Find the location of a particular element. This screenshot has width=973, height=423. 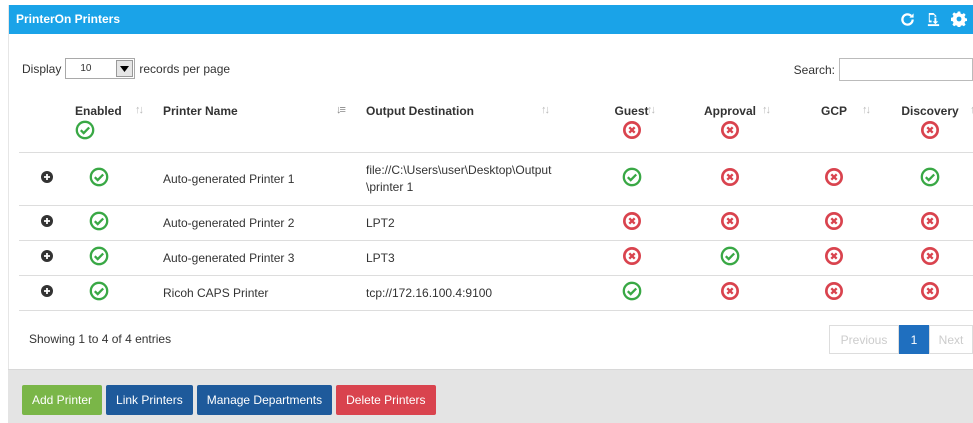

link-printers-button: Link Printers is located at coordinates (149, 400).